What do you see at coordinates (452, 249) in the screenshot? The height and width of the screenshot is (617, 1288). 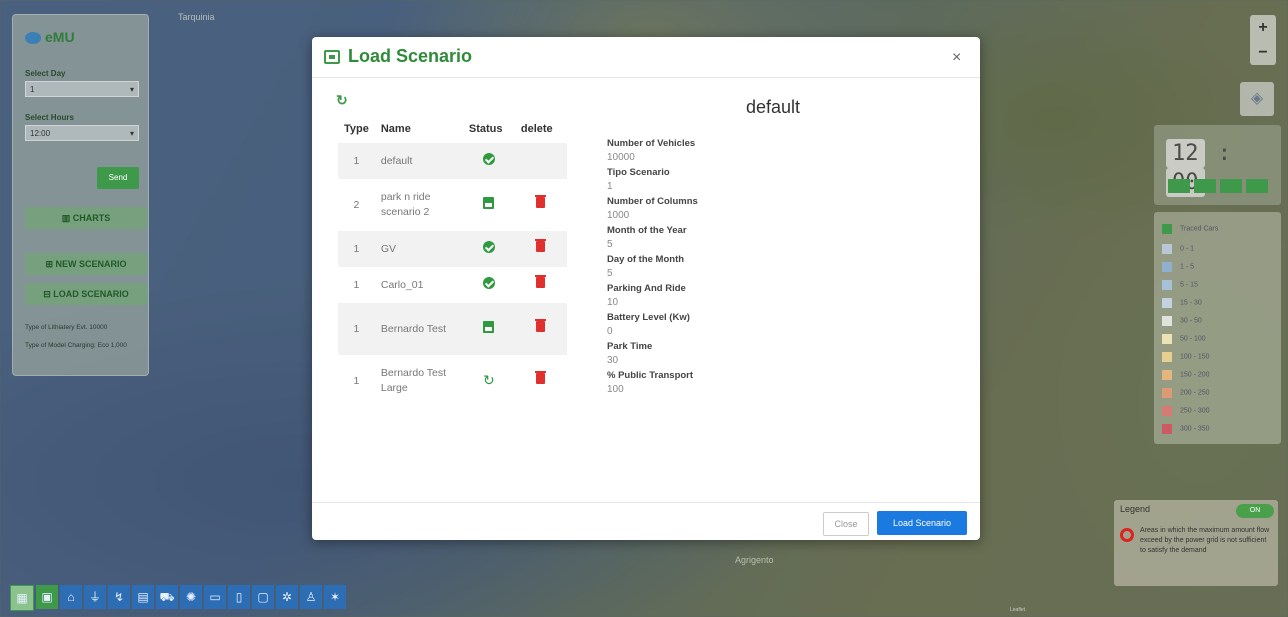 I see `table-row: 1 GV` at bounding box center [452, 249].